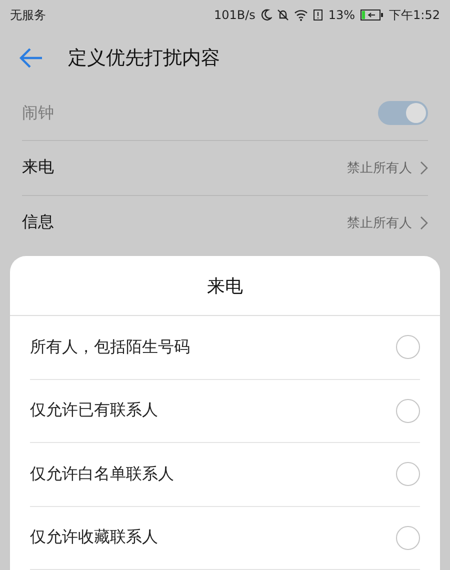  I want to click on network-speed: 101B/s, so click(235, 15).